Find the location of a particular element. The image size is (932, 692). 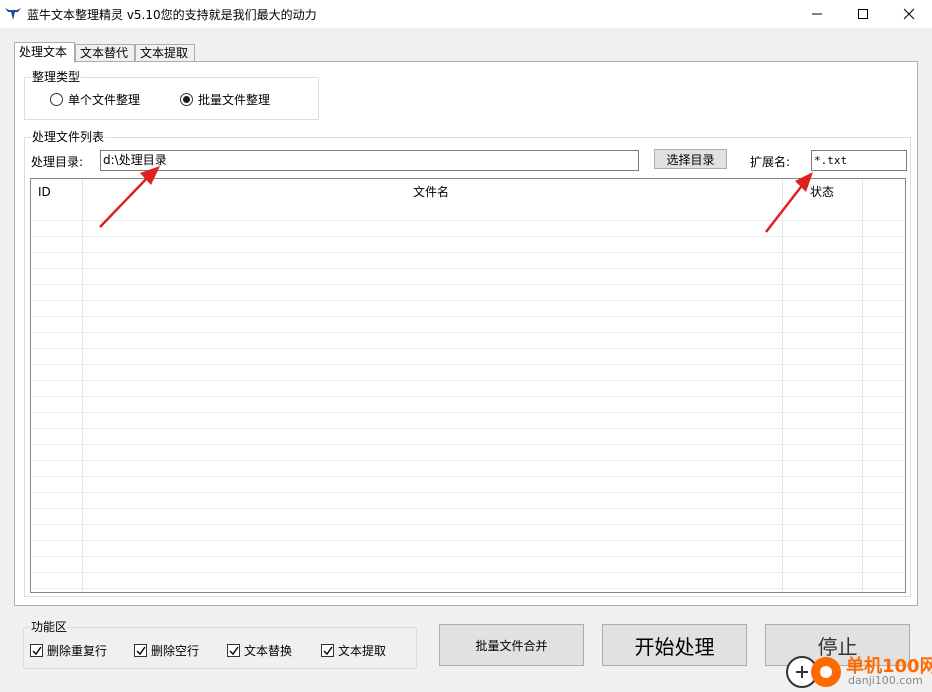

check-remove-duplicate: 删除重复行 is located at coordinates (68, 650).